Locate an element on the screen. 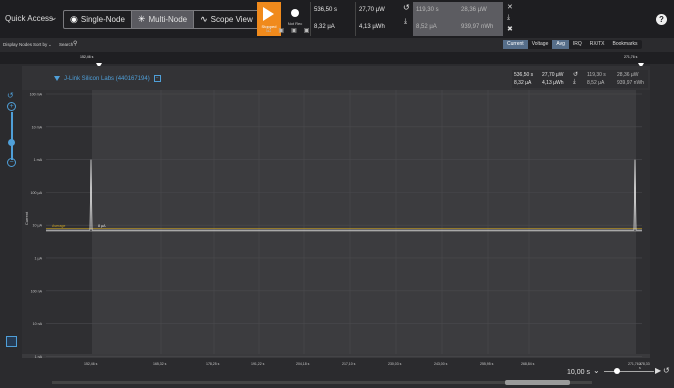 The width and height of the screenshot is (674, 388). time-range-bar: 152,46 s 271,76 s is located at coordinates (337, 60).